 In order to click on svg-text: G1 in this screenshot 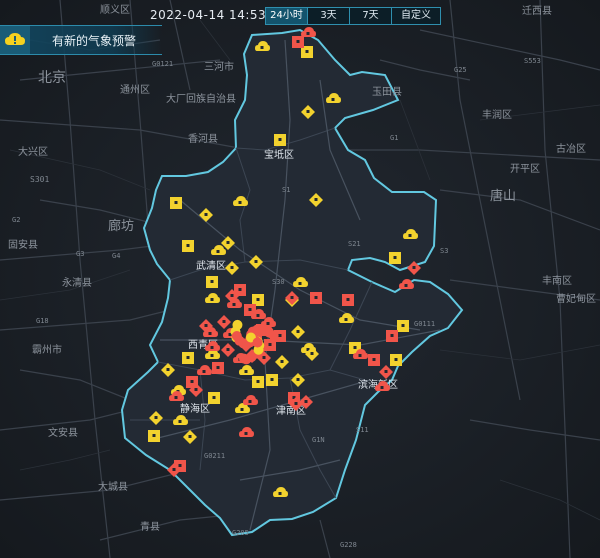, I will do `click(394, 138)`.